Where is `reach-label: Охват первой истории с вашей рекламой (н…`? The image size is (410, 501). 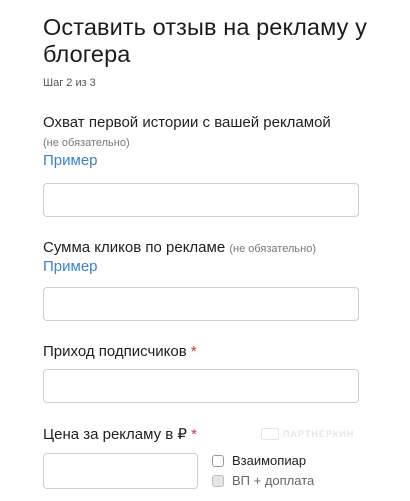
reach-label: Охват первой истории с вашей рекламой (н… is located at coordinates (193, 133).